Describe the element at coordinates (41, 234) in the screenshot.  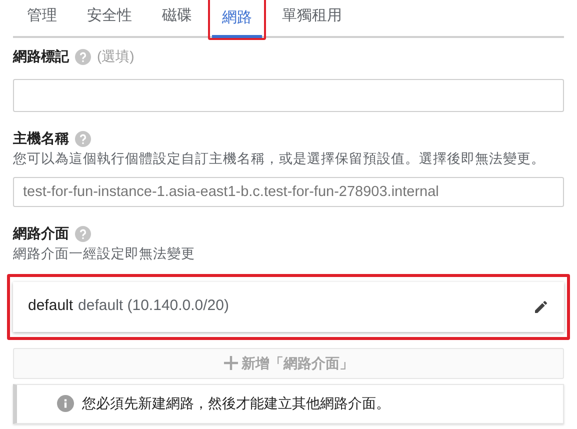
I see `field-label: 網路介面` at that location.